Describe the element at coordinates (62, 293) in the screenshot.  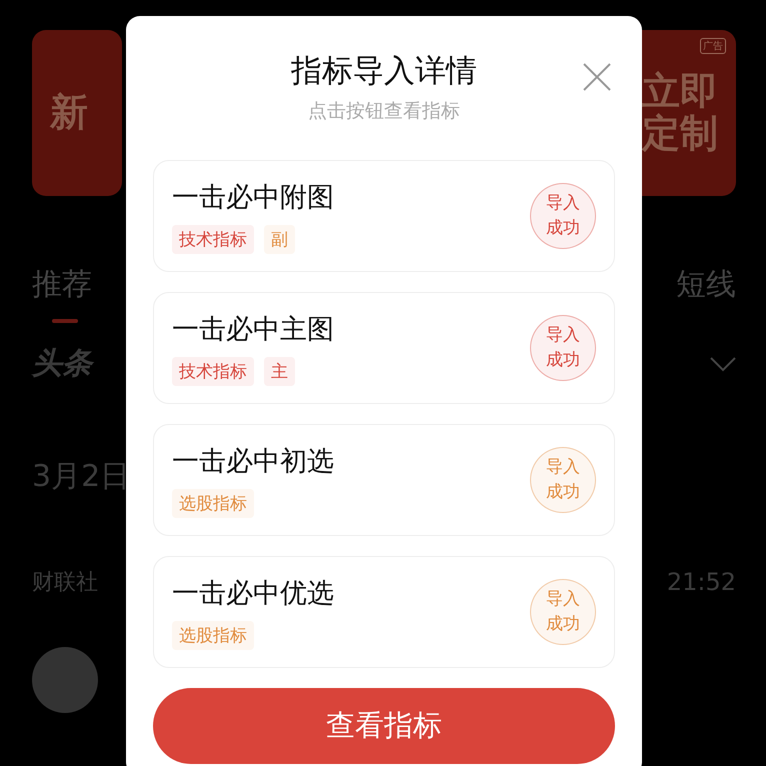
I see `feed-tab: 推荐` at that location.